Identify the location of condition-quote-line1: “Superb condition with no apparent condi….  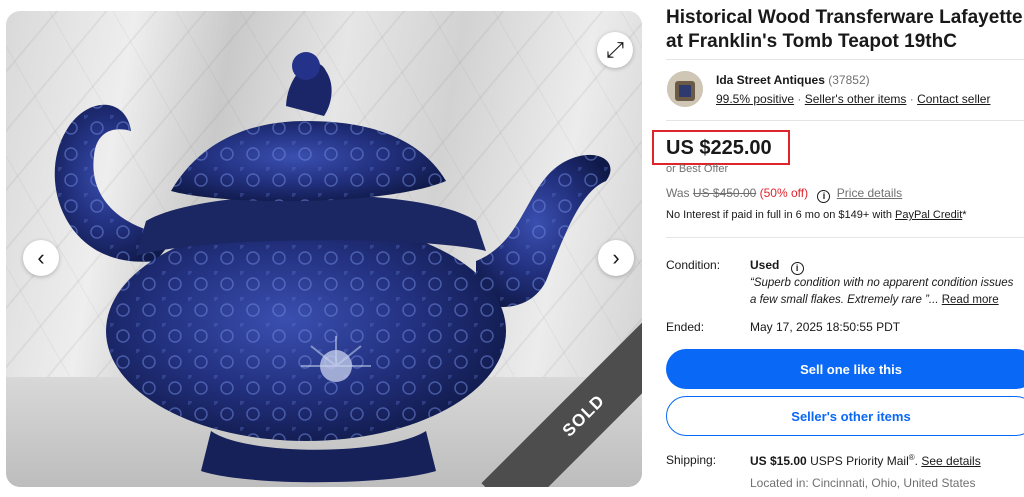
(882, 283).